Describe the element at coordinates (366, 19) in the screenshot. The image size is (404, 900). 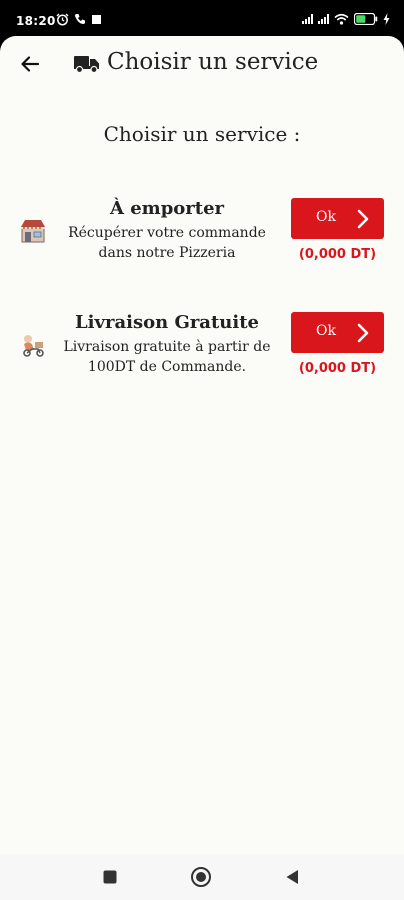
I see `battery-icon` at that location.